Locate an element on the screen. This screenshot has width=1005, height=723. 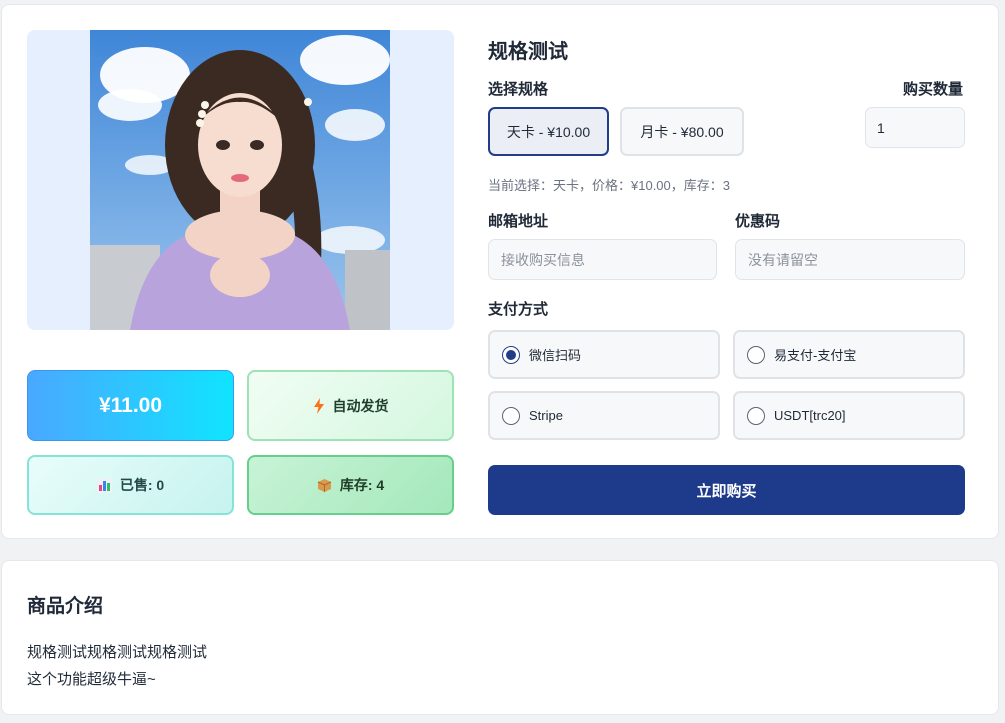
quantity-label: 购买数量 is located at coordinates (932, 89).